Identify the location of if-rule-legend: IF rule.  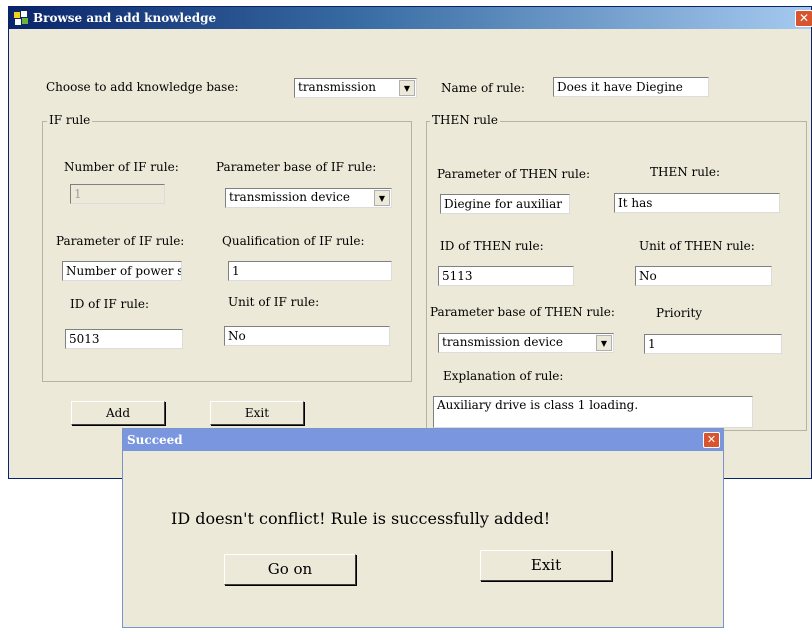
(70, 120).